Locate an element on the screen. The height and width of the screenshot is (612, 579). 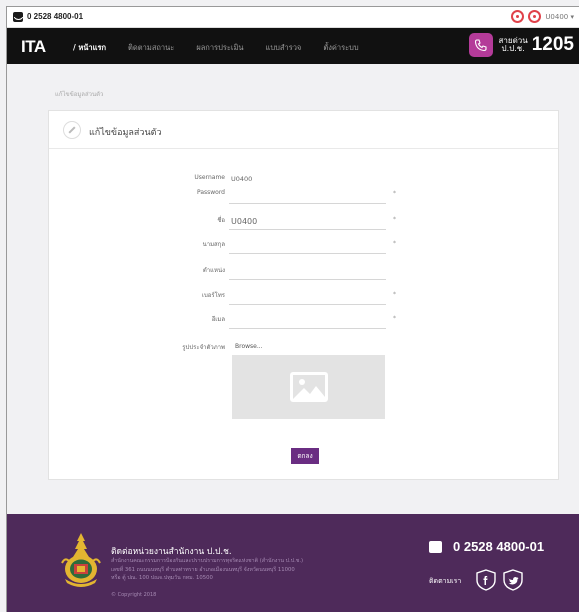
position-row: ตำแหน่ง is located at coordinates (304, 271).